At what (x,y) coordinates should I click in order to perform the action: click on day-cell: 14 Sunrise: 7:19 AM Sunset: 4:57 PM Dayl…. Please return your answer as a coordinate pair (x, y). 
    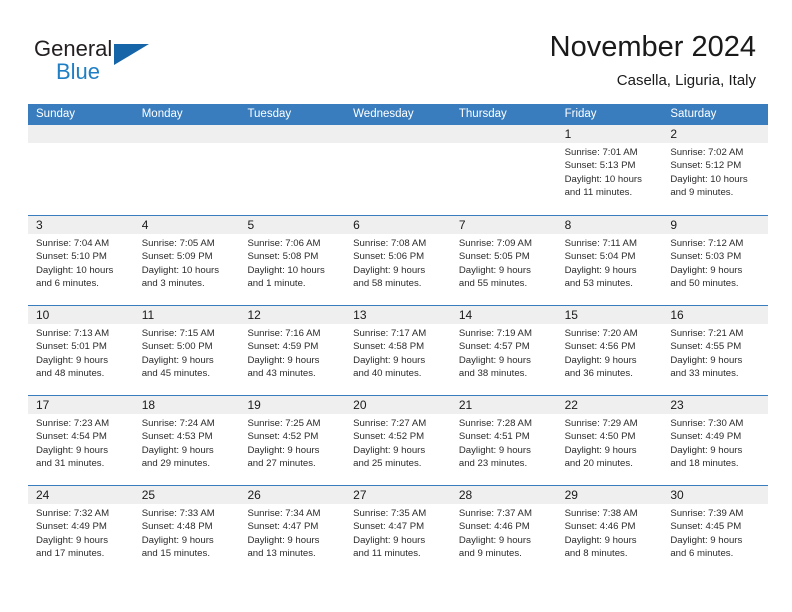
    Looking at the image, I should click on (503, 350).